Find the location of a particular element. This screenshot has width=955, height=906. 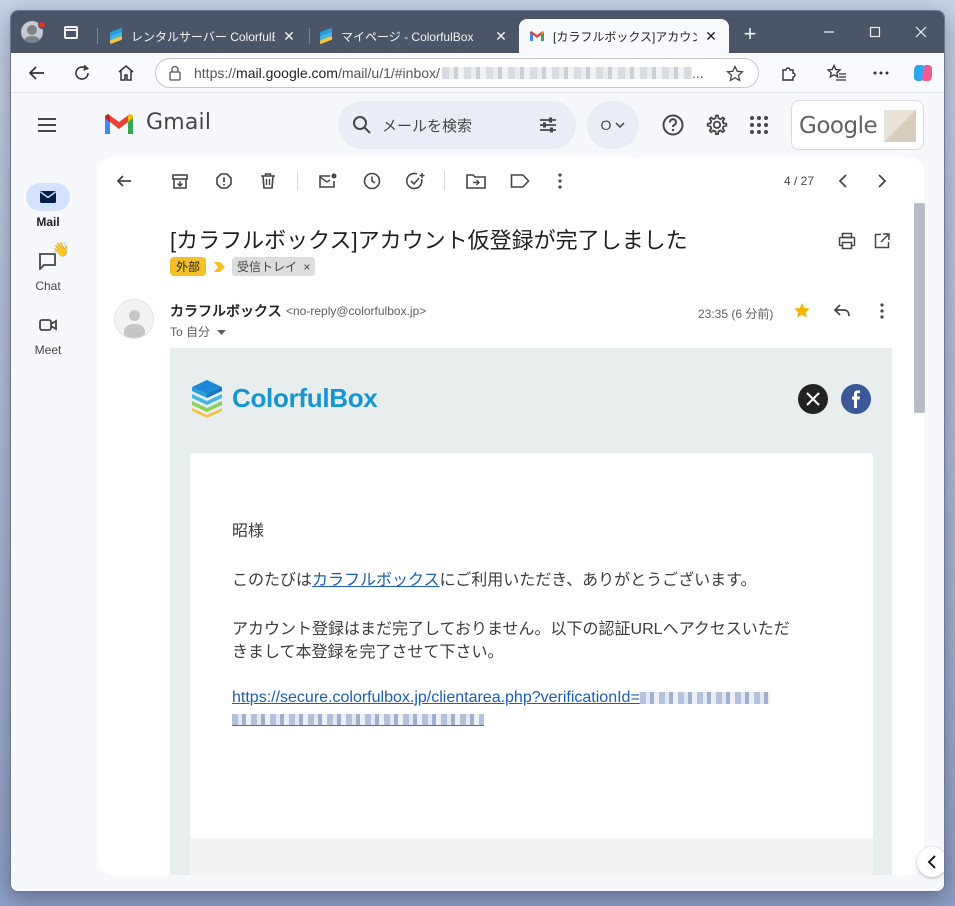

scrollbar-thumb is located at coordinates (919, 308).